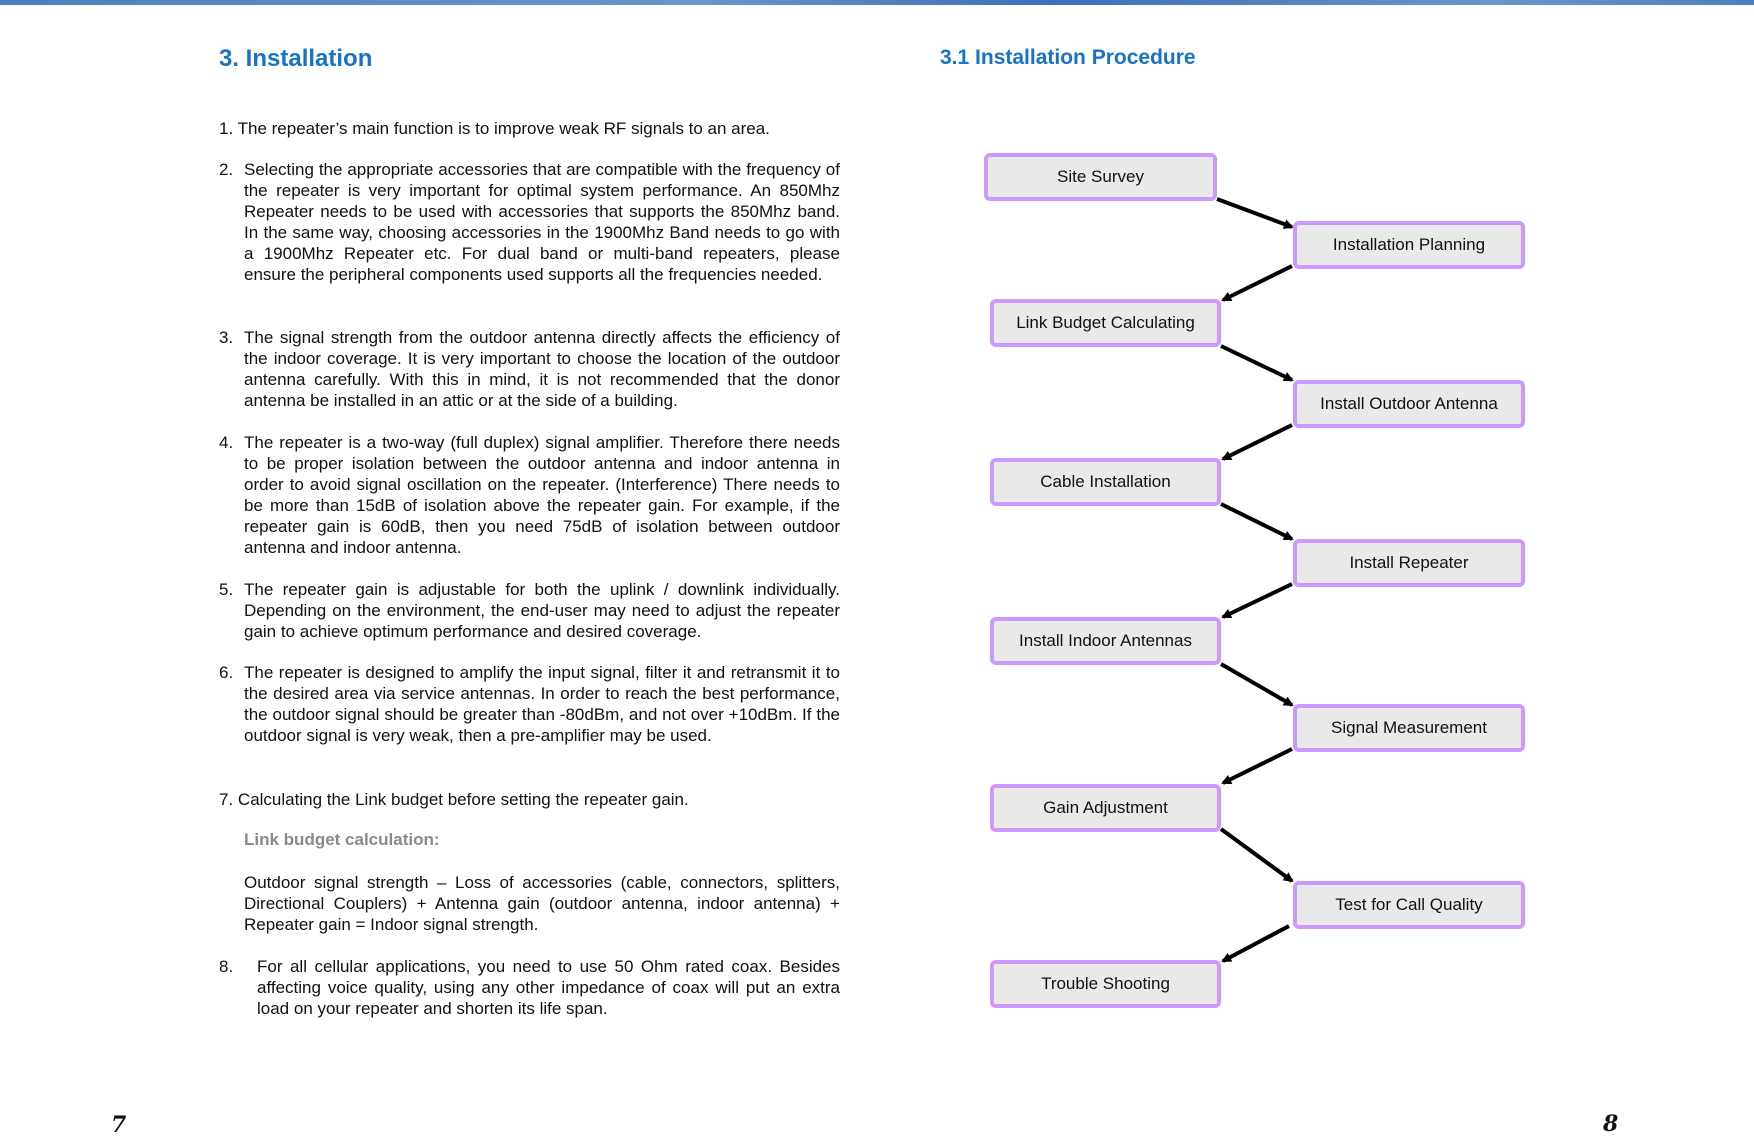  Describe the element at coordinates (1409, 728) in the screenshot. I see `flow-step-signal-measurement: Signal Measurement` at that location.